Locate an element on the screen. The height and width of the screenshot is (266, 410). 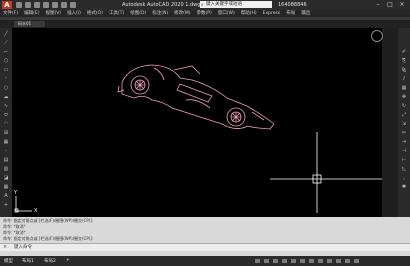
menu-modify: 修改(M) is located at coordinates (182, 13).